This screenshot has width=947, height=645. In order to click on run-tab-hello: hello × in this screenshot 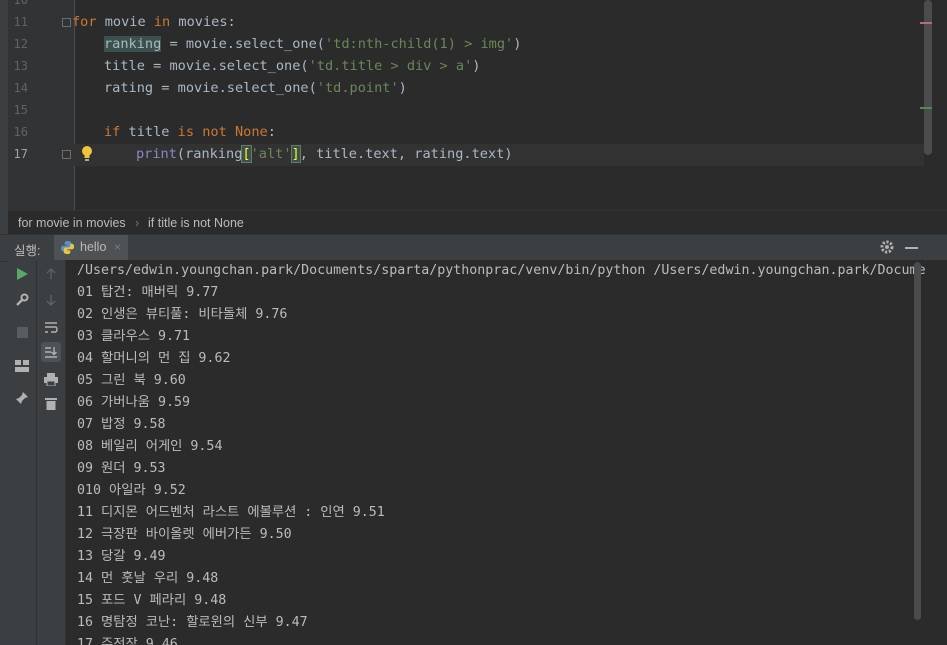, I will do `click(91, 248)`.